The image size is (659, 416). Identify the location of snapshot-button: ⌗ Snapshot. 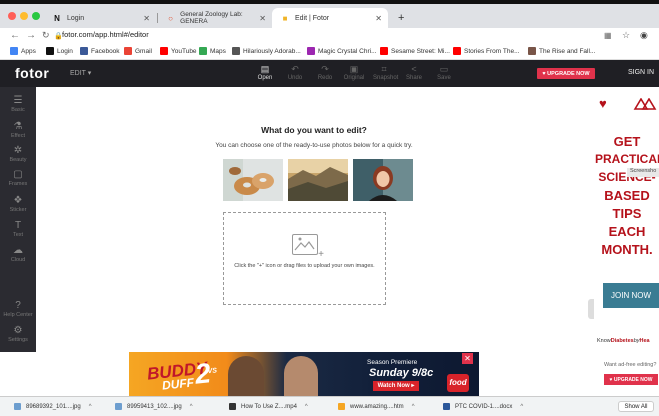
(385, 72).